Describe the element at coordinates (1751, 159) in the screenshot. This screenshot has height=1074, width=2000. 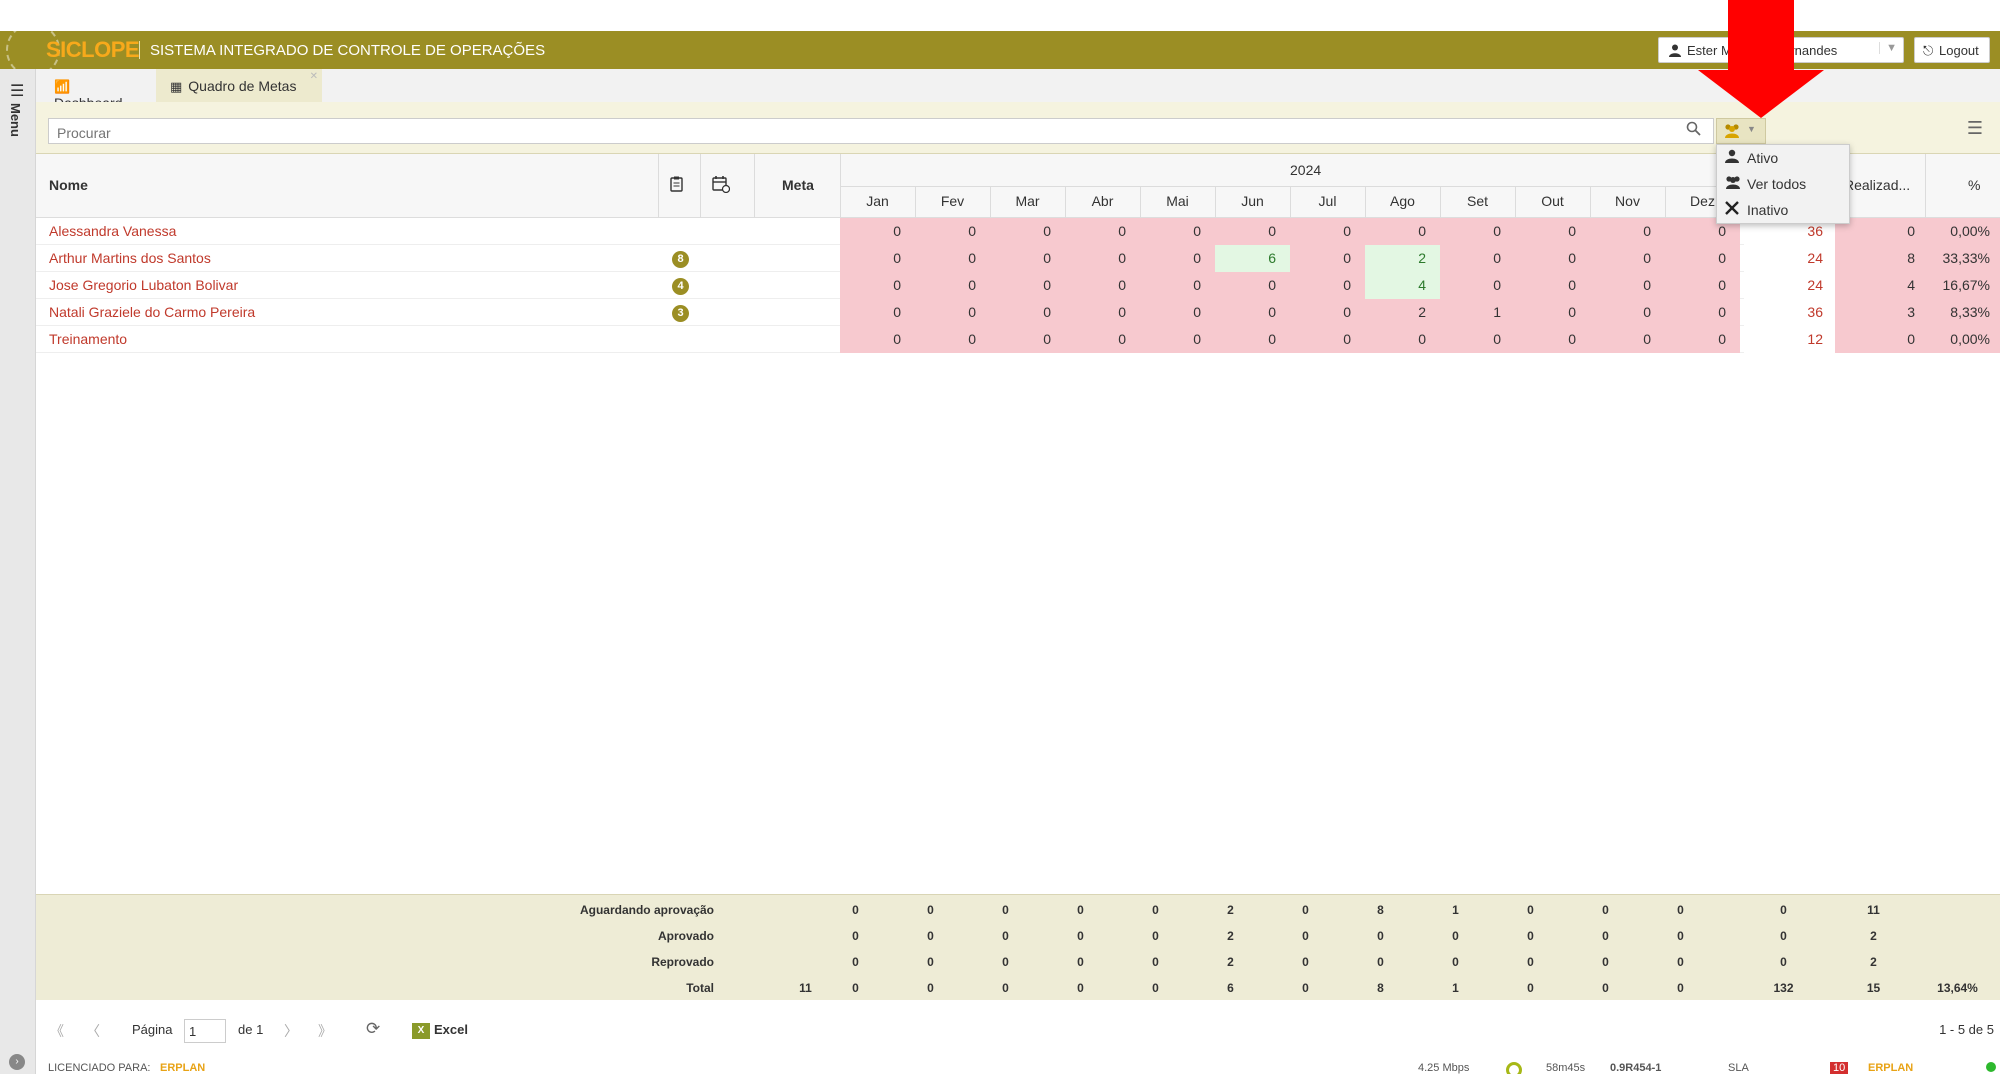
I see `dropdown-item-ativo: Ativo` at that location.